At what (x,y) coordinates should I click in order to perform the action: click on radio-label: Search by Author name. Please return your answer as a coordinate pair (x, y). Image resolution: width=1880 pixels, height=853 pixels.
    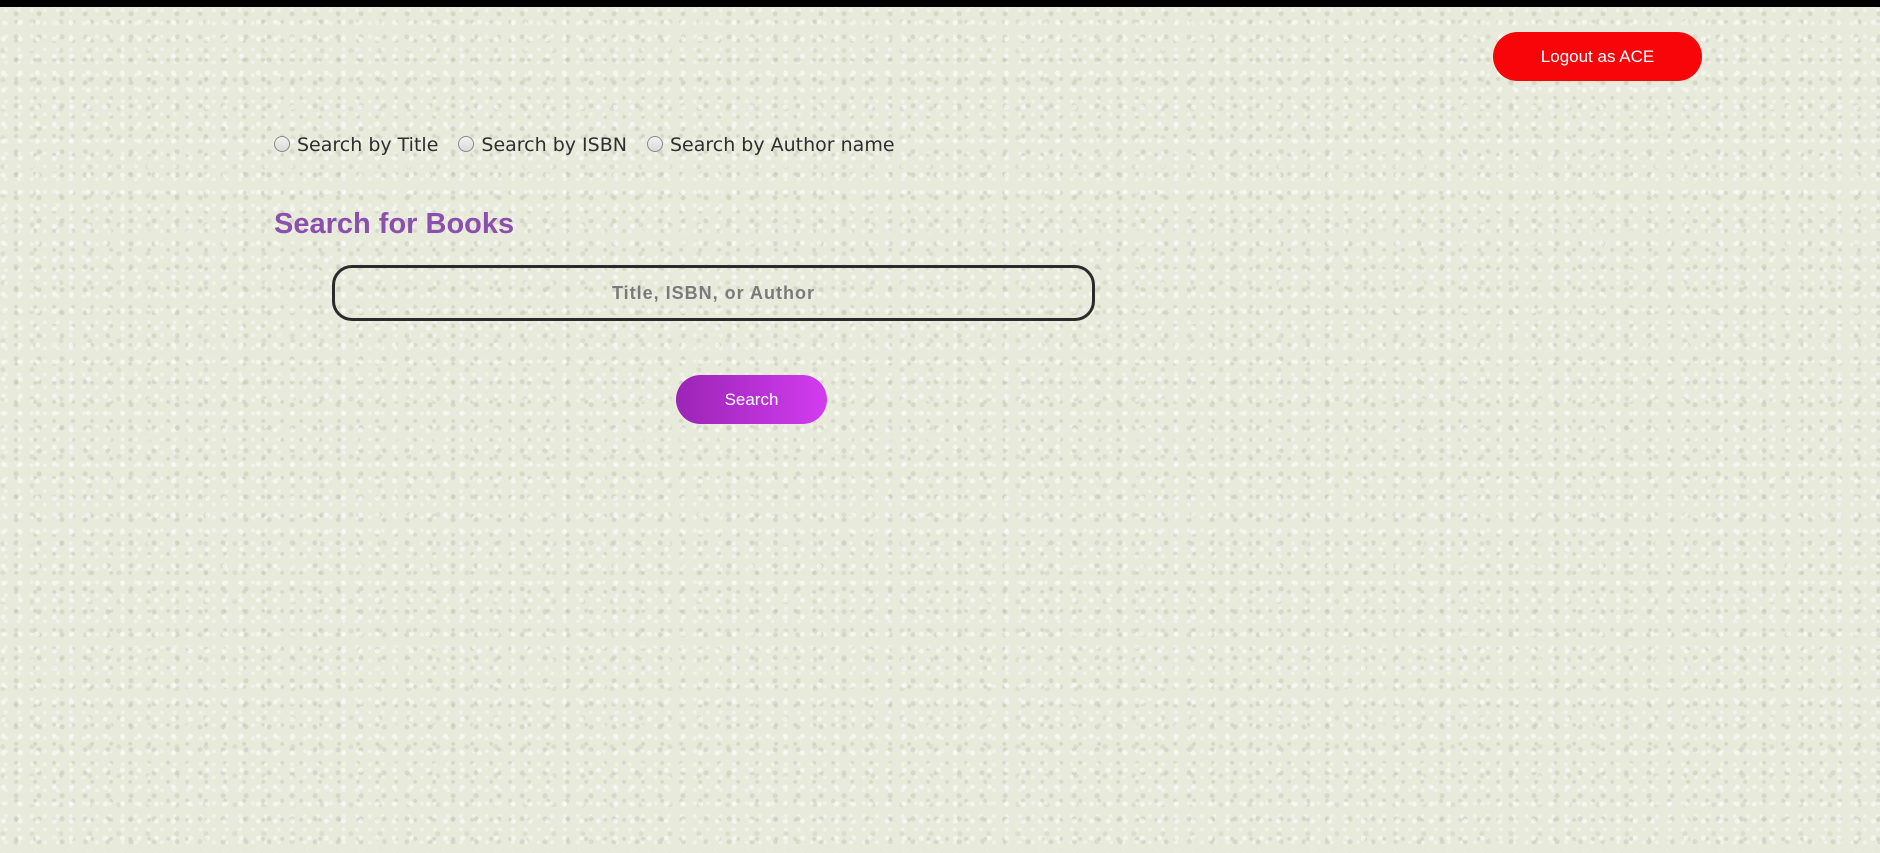
    Looking at the image, I should click on (782, 145).